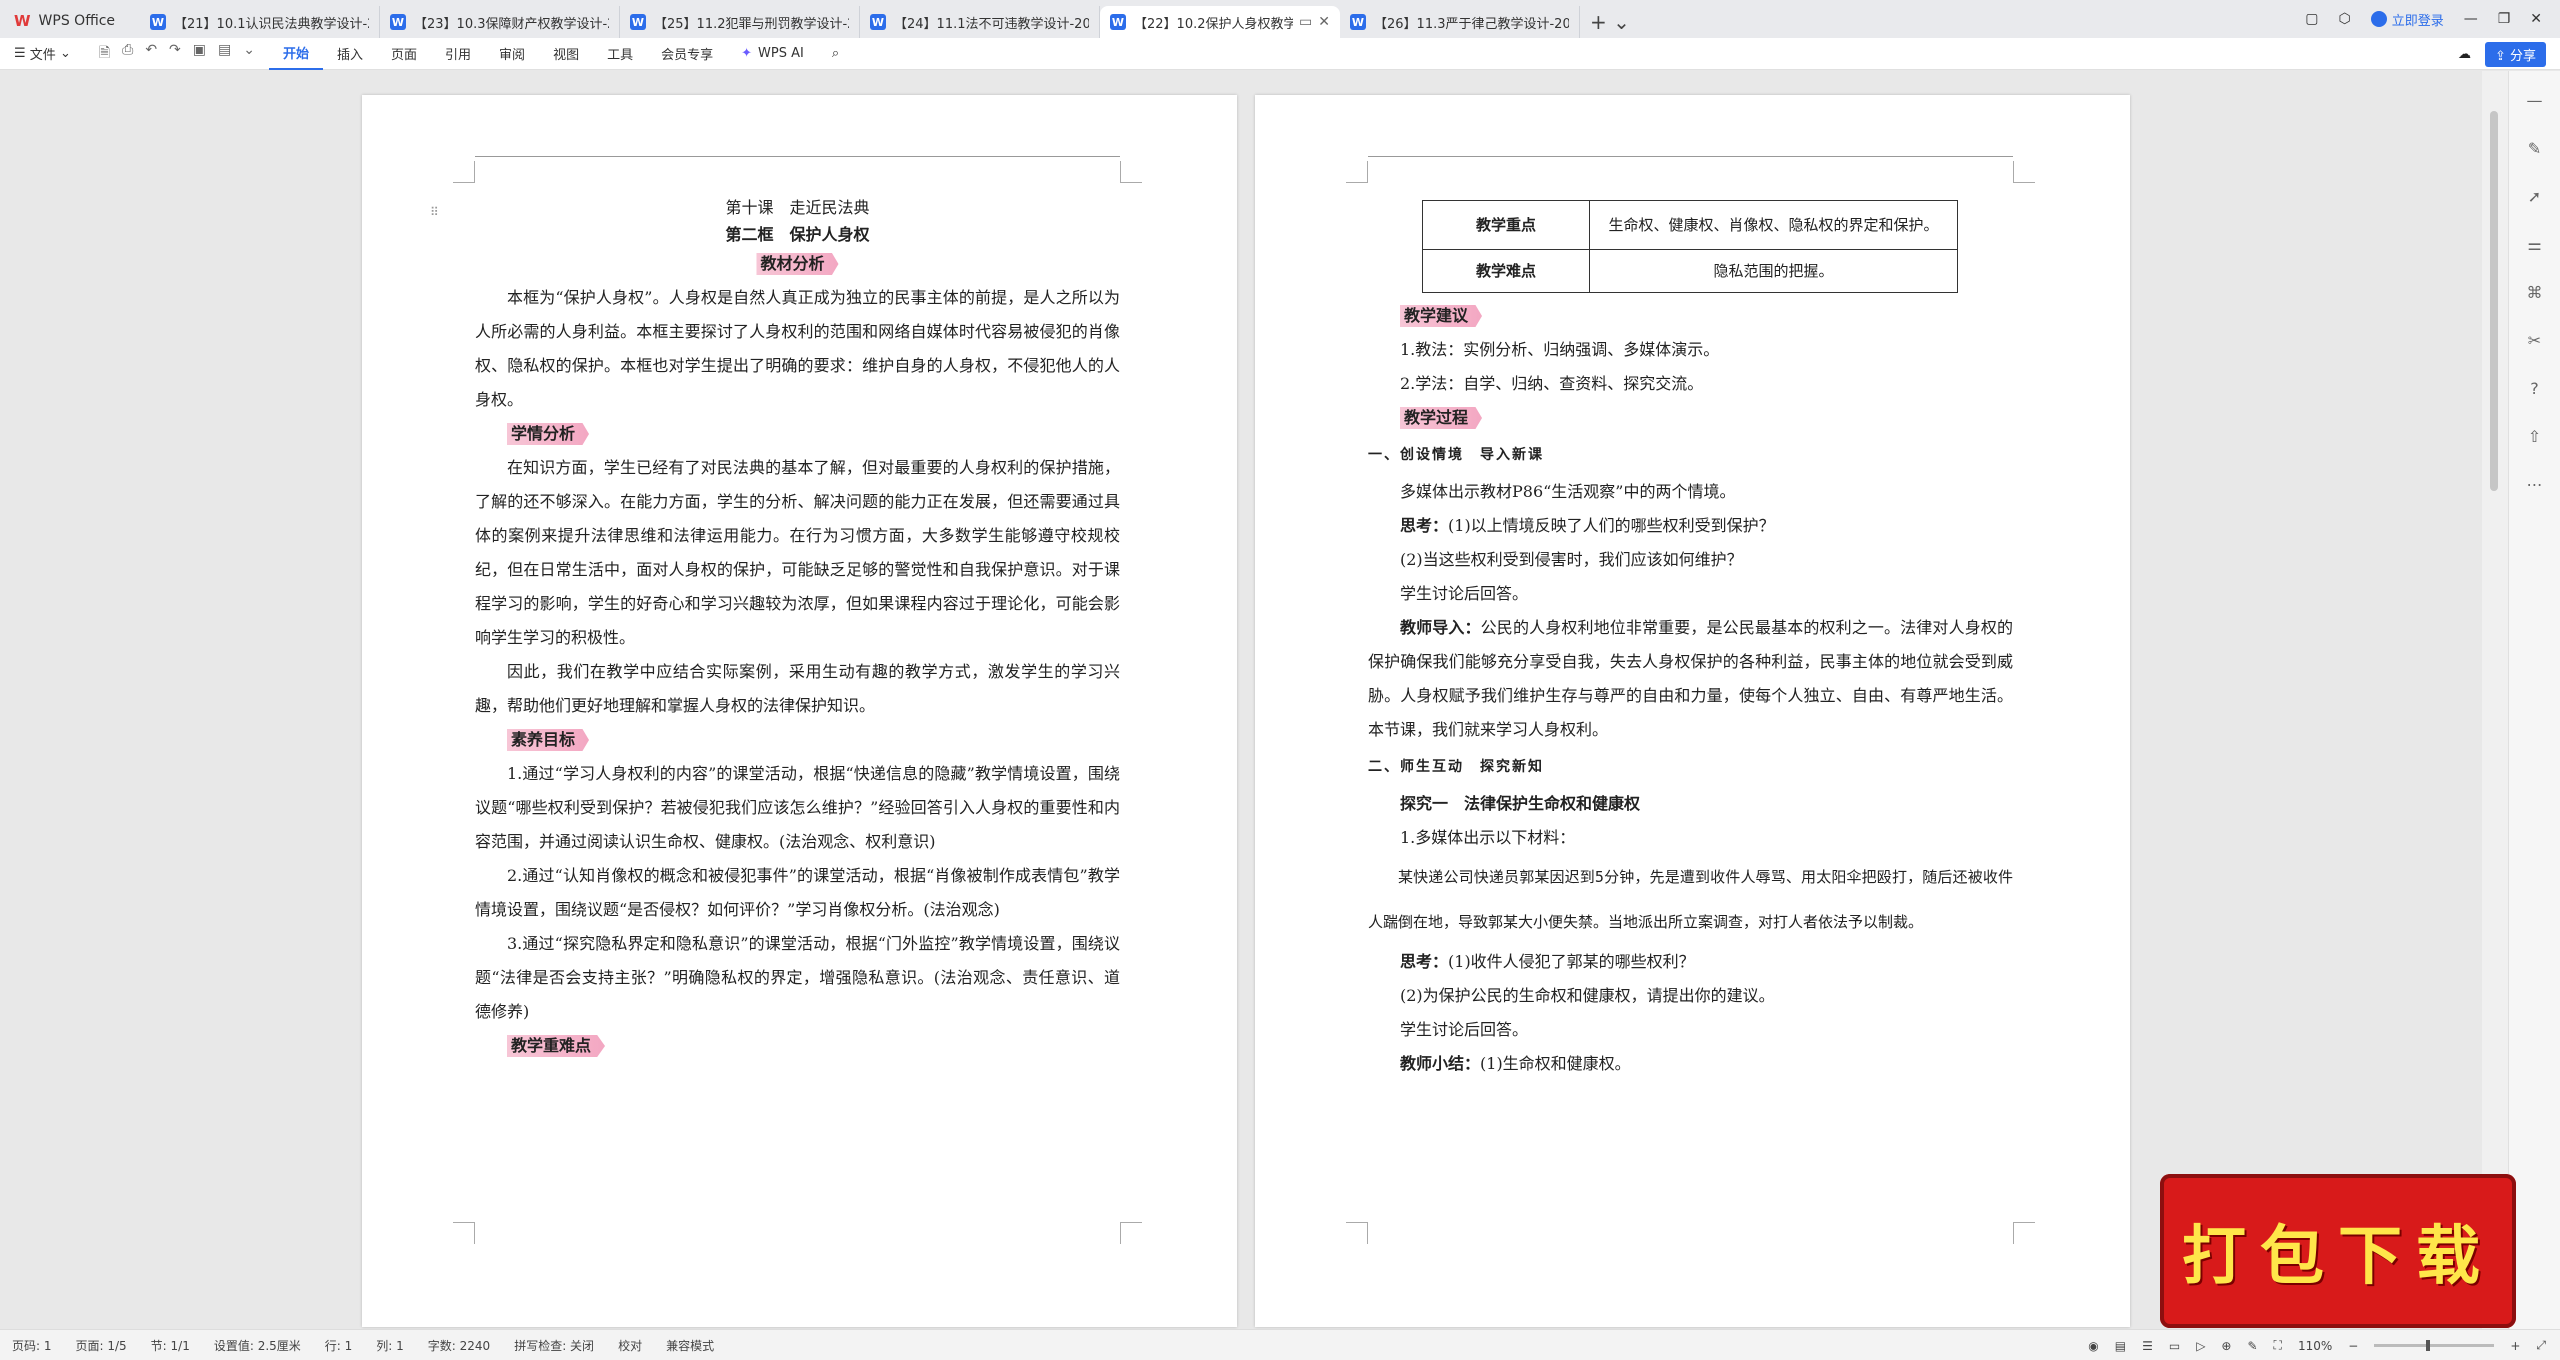 The width and height of the screenshot is (2560, 1360). What do you see at coordinates (127, 54) in the screenshot?
I see `print-icon: ⎙` at bounding box center [127, 54].